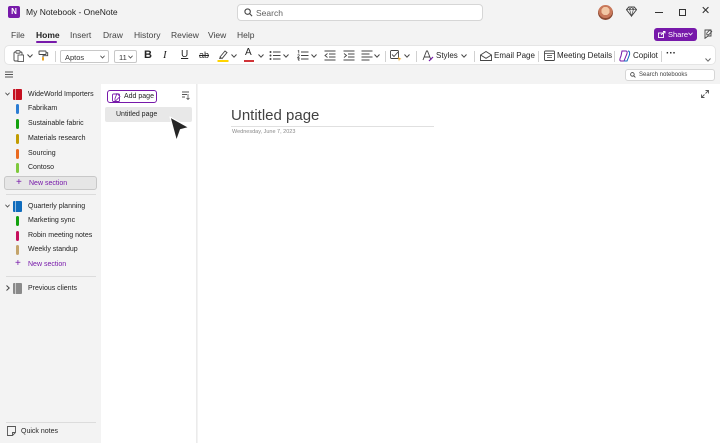 The width and height of the screenshot is (720, 443). I want to click on plus-icon: +, so click(18, 263).